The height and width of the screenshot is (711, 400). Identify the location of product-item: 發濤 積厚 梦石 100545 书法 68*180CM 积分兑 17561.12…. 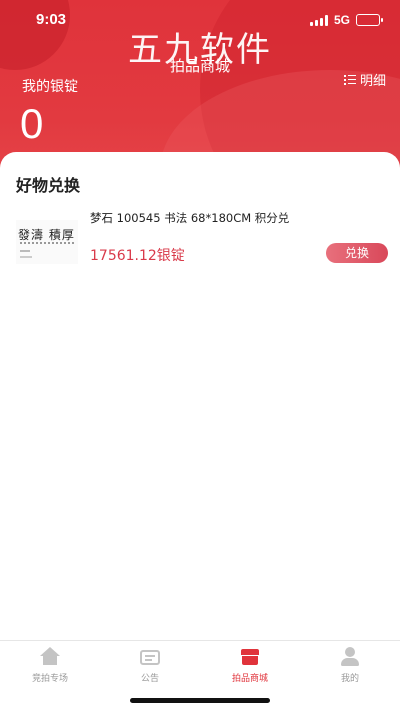
(202, 240).